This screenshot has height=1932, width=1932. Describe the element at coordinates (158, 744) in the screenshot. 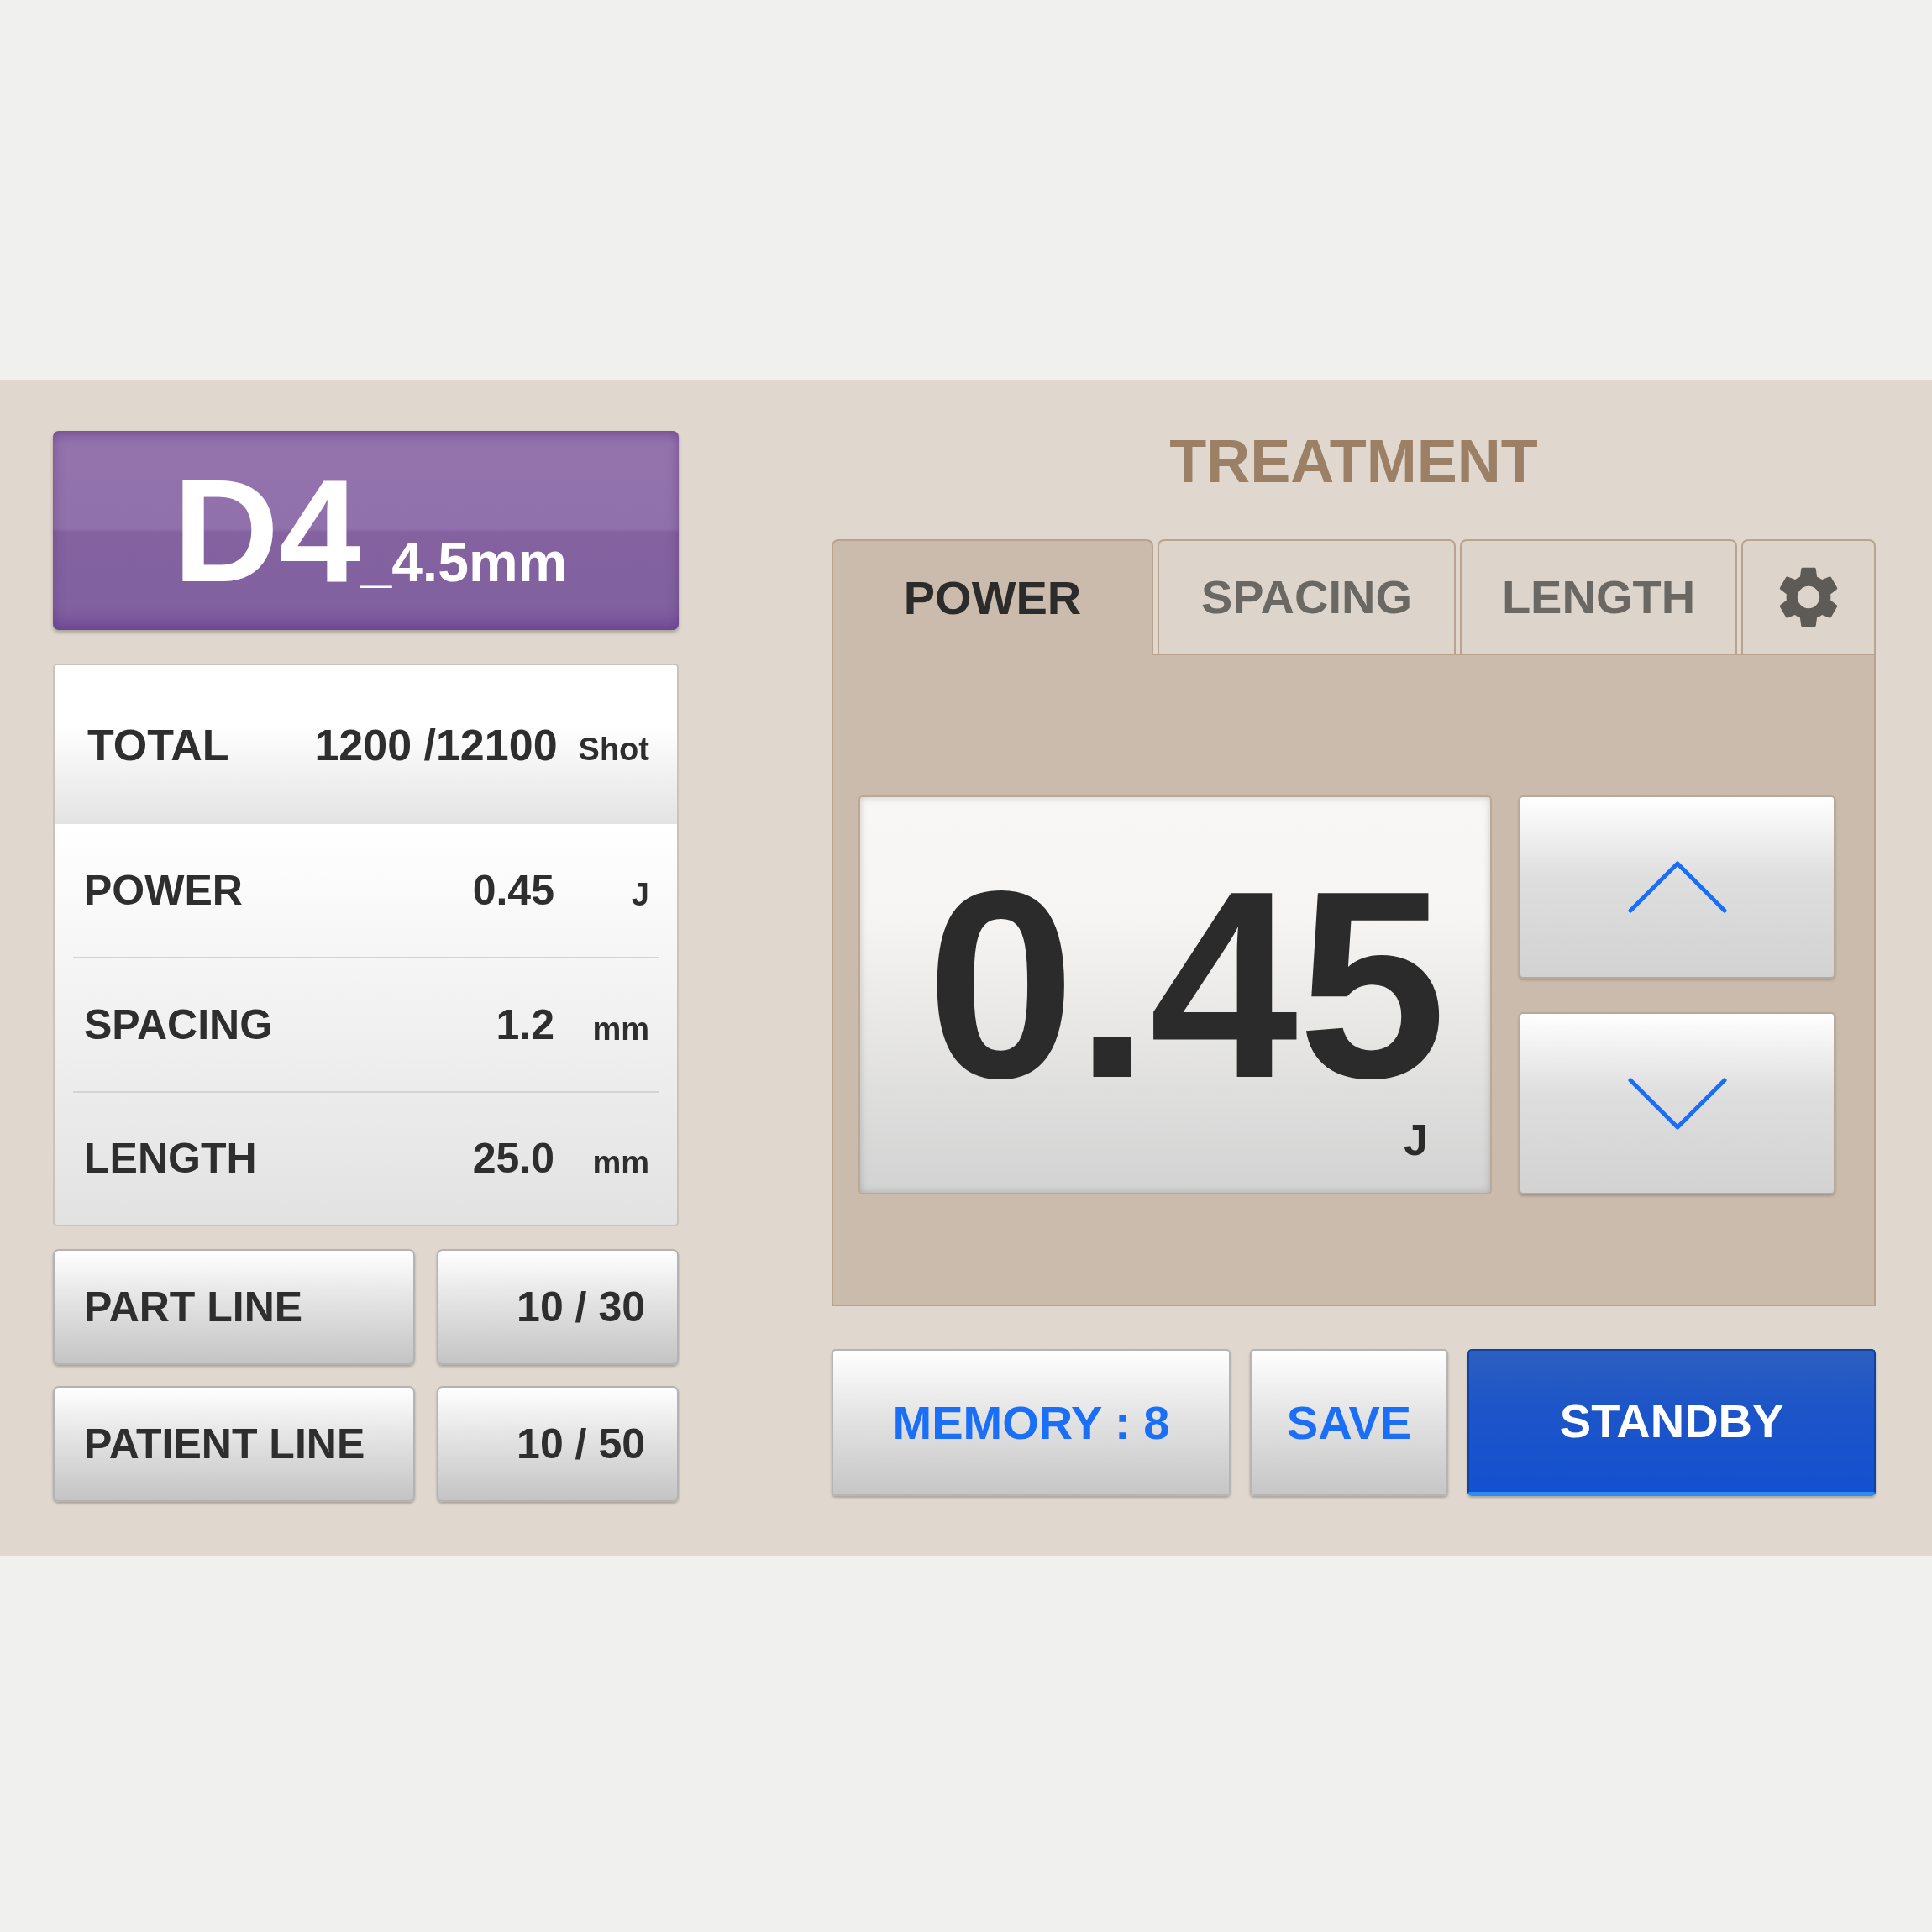

I see `total-label: TOTAL` at that location.